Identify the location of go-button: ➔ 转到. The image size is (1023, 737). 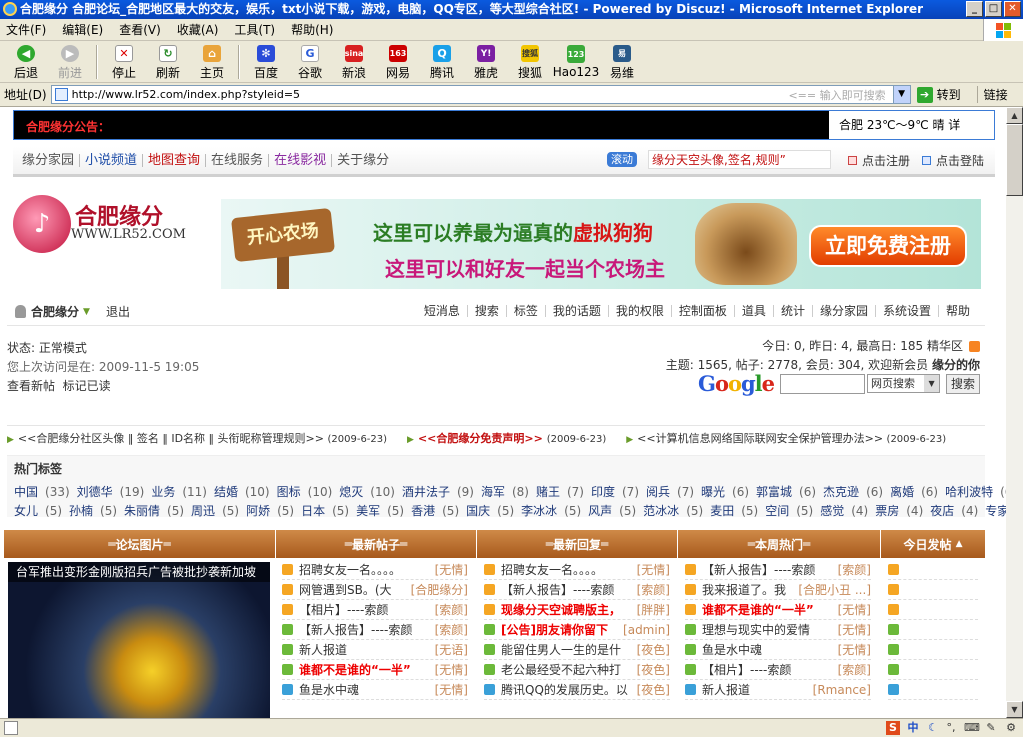
(938, 94).